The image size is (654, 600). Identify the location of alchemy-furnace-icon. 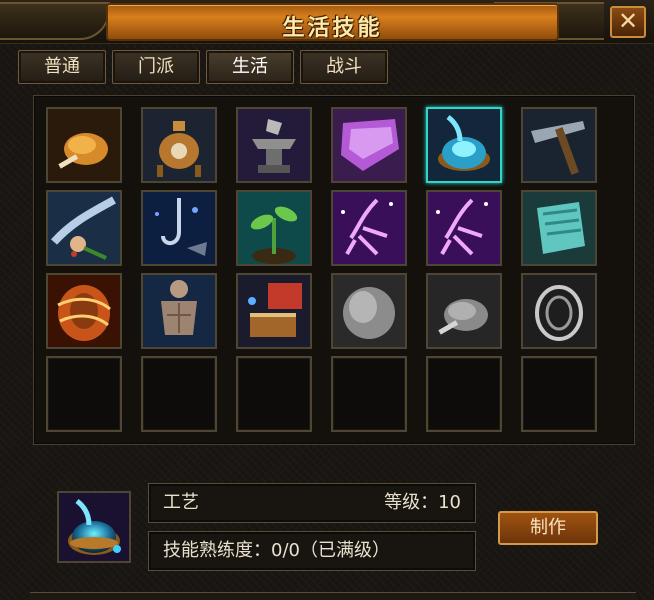
(179, 145).